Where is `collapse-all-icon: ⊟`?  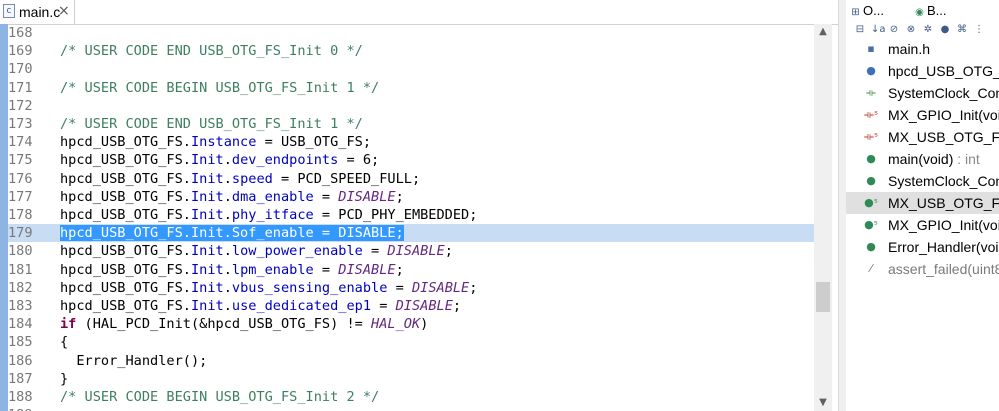 collapse-all-icon: ⊟ is located at coordinates (860, 30).